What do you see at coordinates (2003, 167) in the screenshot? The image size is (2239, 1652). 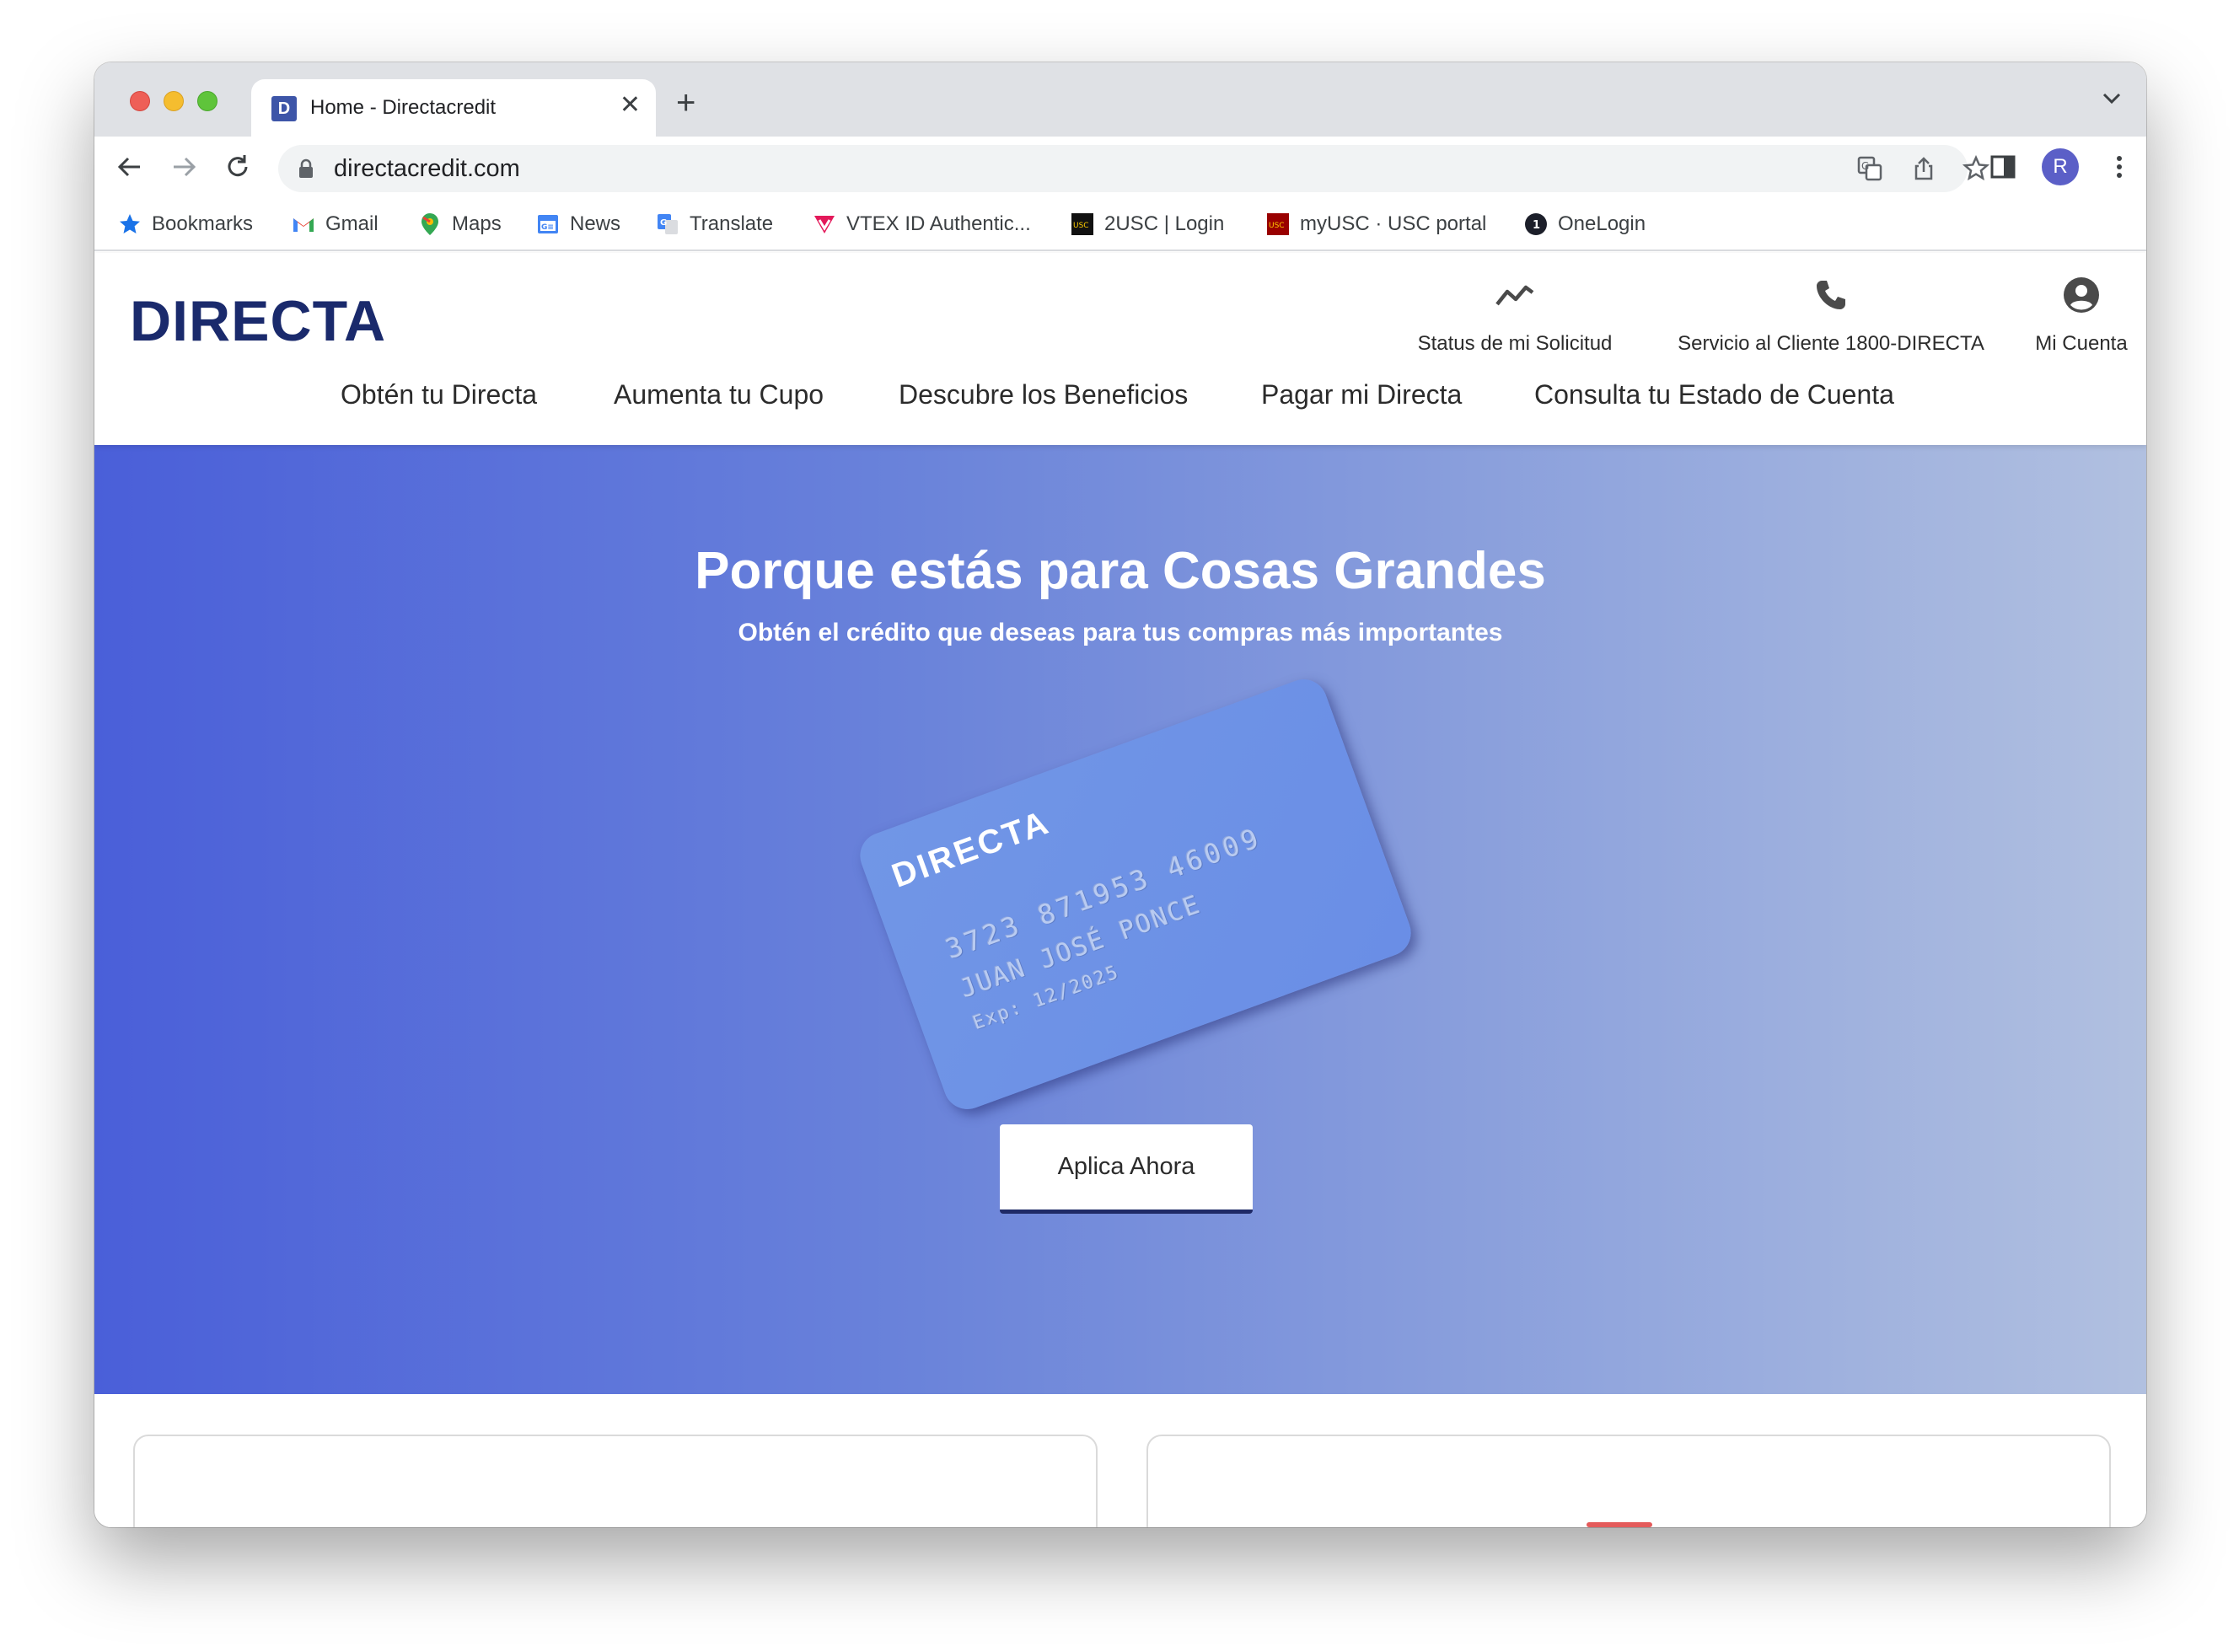 I see `side-panel-icon` at bounding box center [2003, 167].